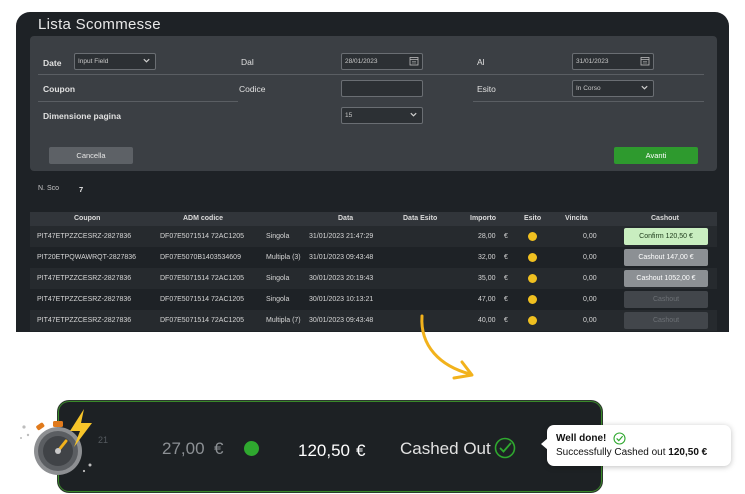 The image size is (745, 494). I want to click on dal-date-value: 28/01/2023, so click(361, 61).